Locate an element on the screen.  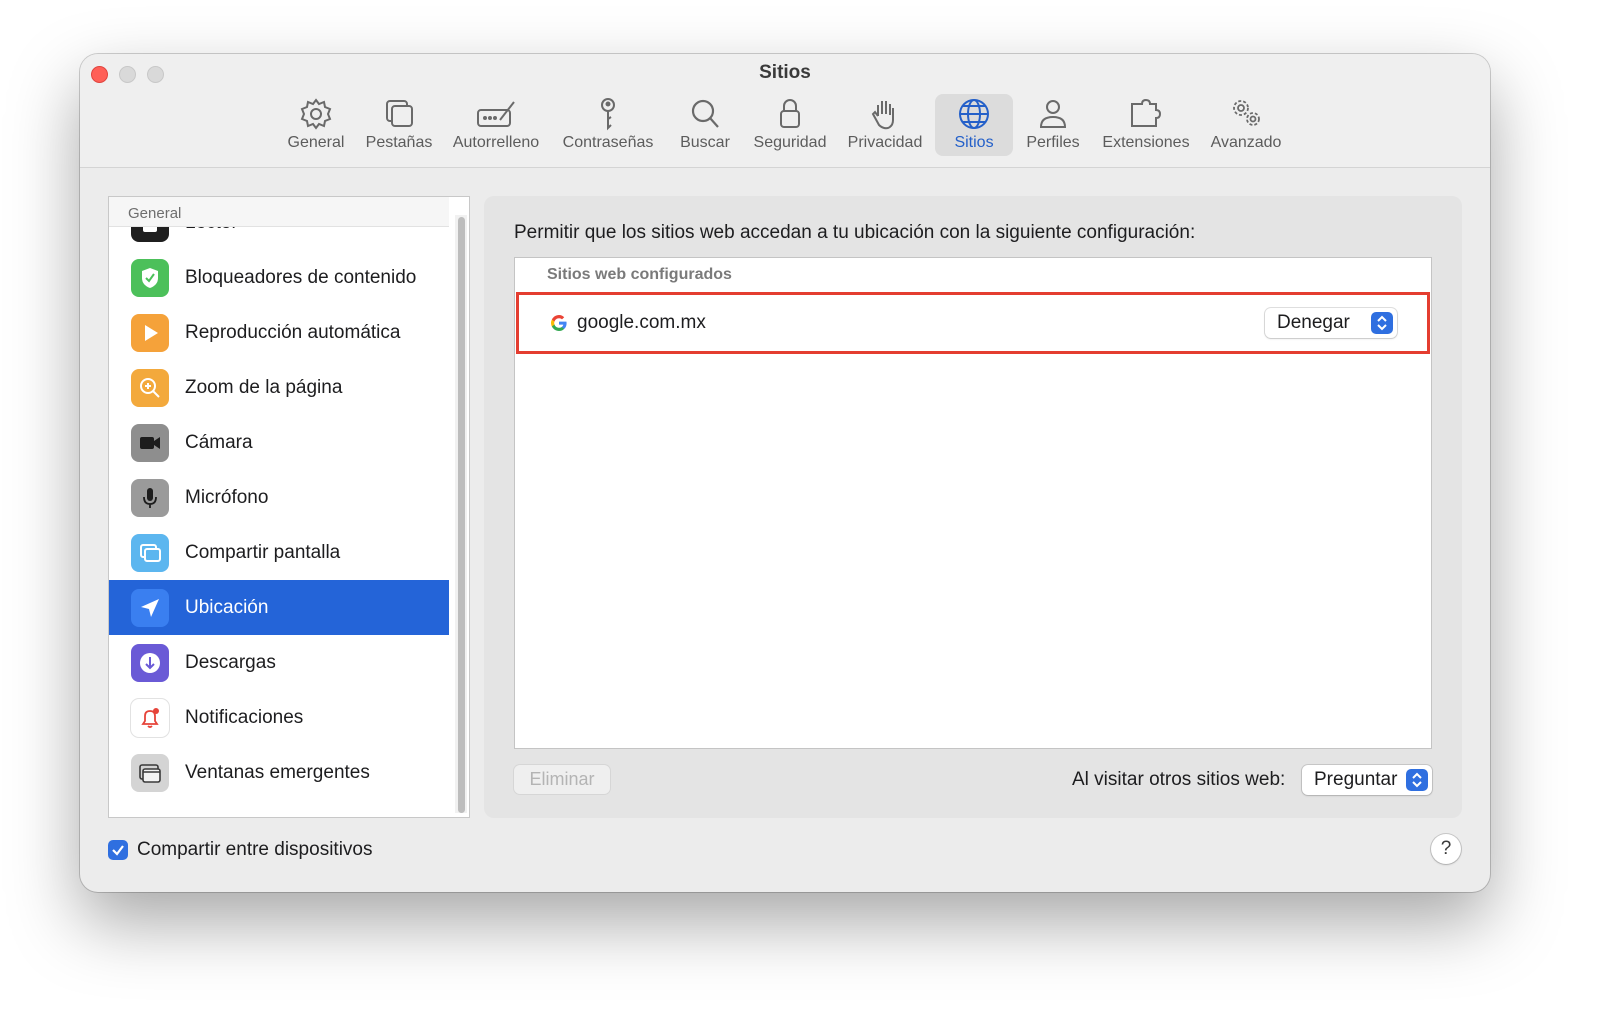
site-permission-select: Denegar is located at coordinates (1331, 323).